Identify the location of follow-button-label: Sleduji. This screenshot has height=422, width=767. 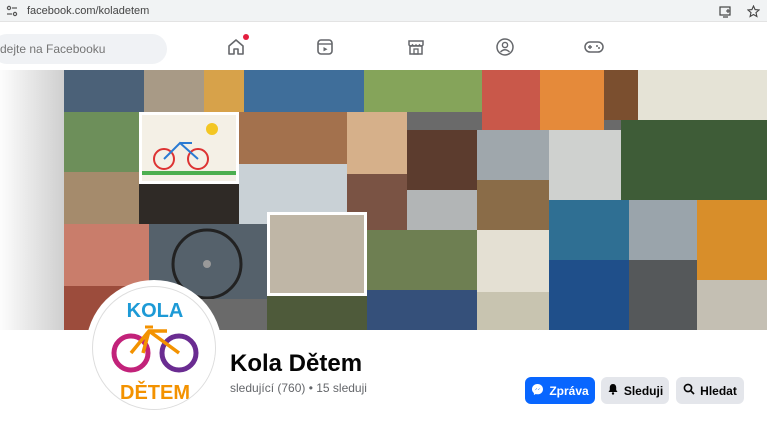
(643, 390).